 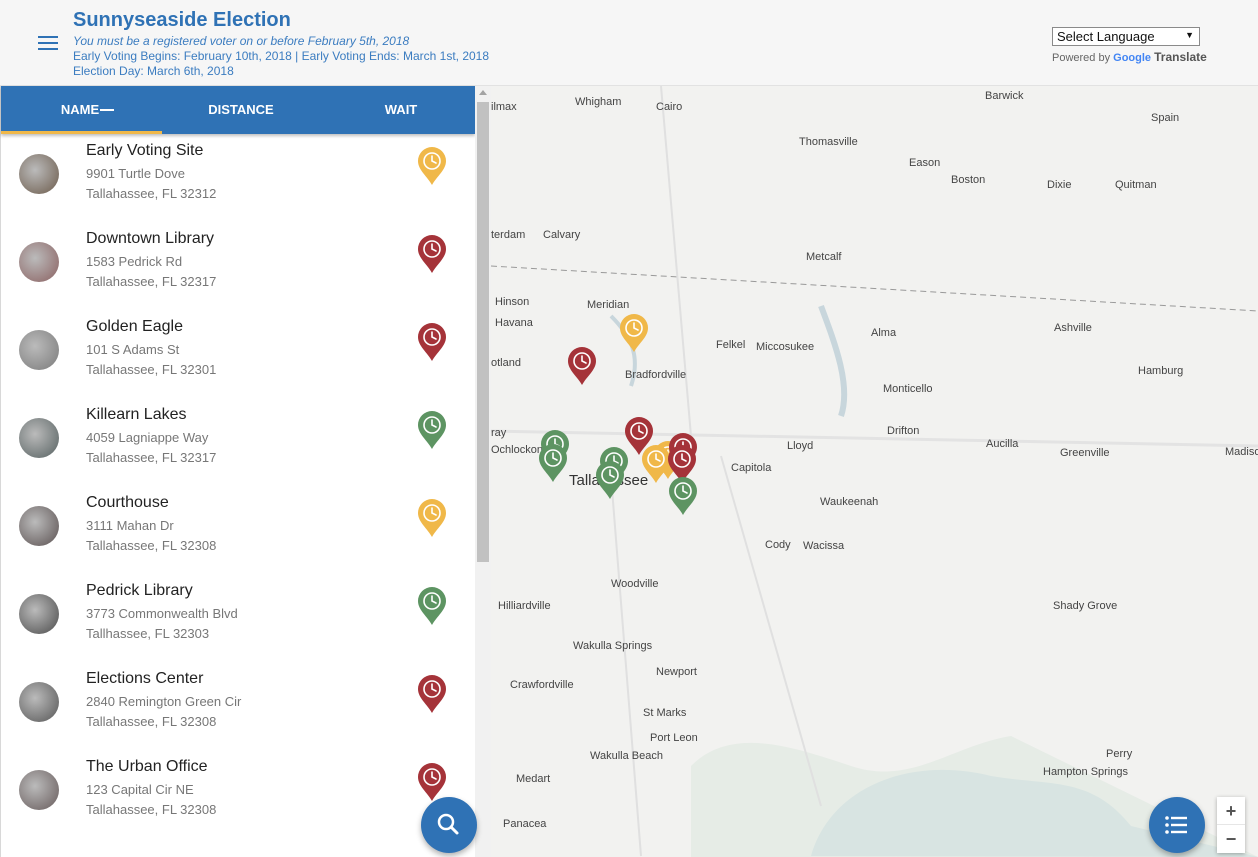 What do you see at coordinates (153, 71) in the screenshot?
I see `election-day: Election Day: March 6th, 2018` at bounding box center [153, 71].